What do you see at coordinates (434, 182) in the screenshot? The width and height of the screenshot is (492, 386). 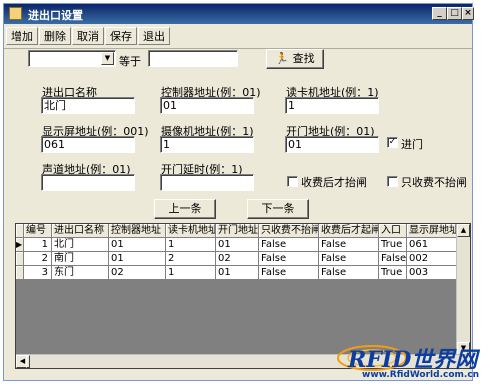 I see `charge-only-label: 只收费不抬闸` at bounding box center [434, 182].